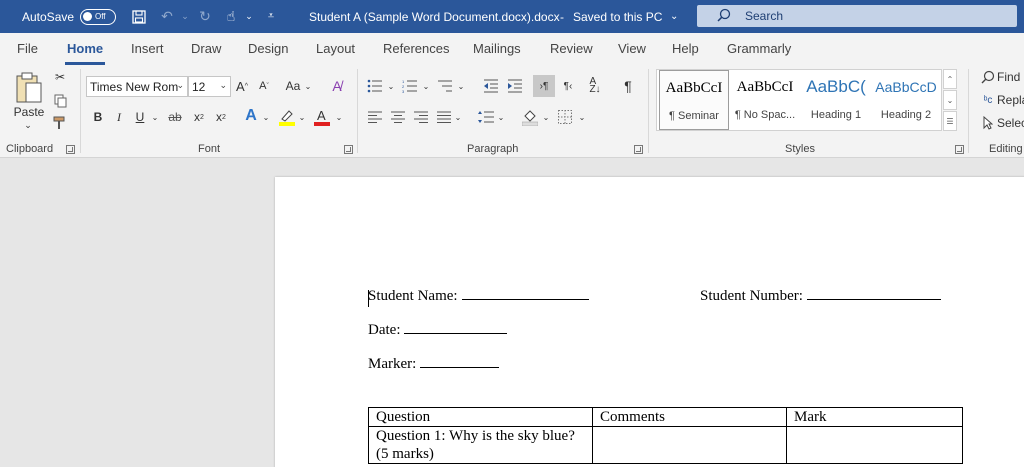 The image size is (1024, 467). What do you see at coordinates (287, 117) in the screenshot?
I see `highlight-icon` at bounding box center [287, 117].